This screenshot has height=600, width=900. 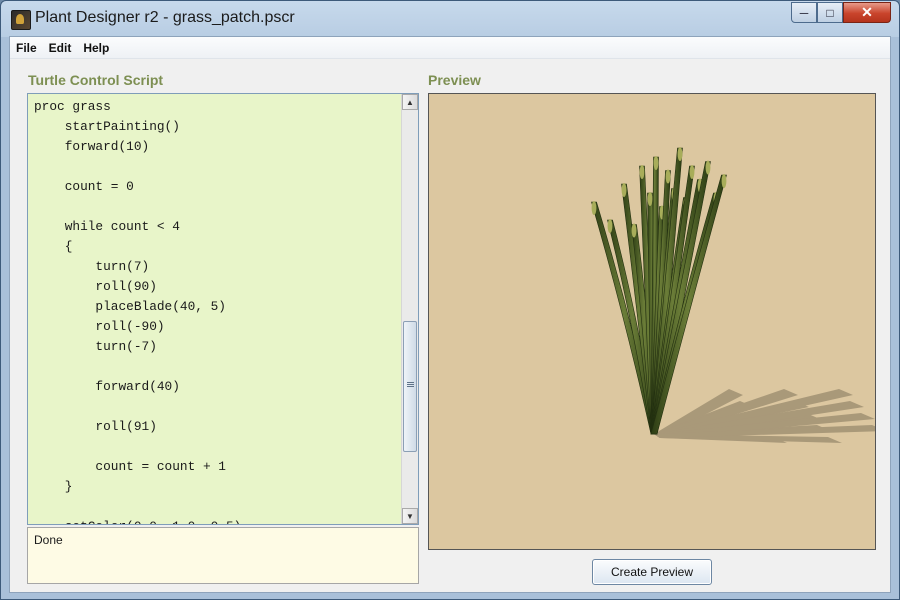 I want to click on code-line: roll(91), so click(x=95, y=426).